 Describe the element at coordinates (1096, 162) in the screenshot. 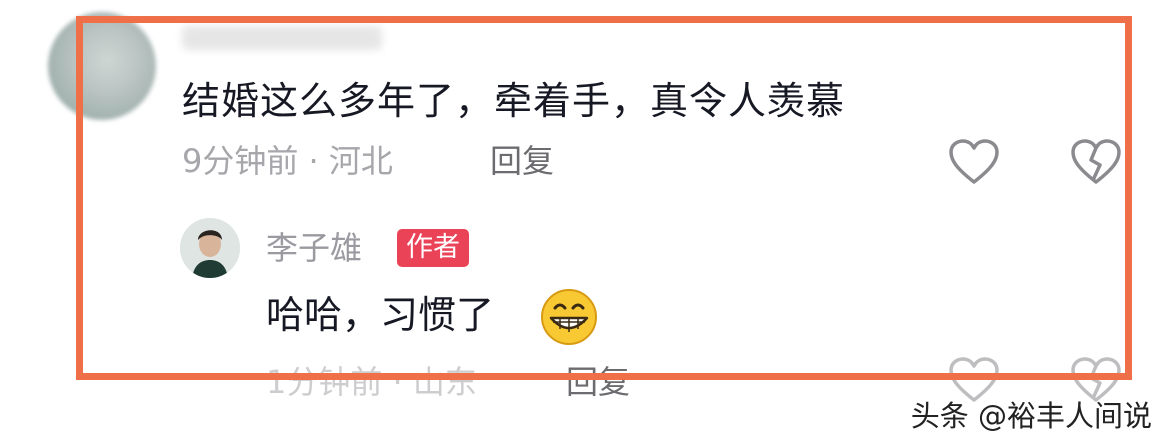

I see `dislike-broken-heart-icon` at that location.